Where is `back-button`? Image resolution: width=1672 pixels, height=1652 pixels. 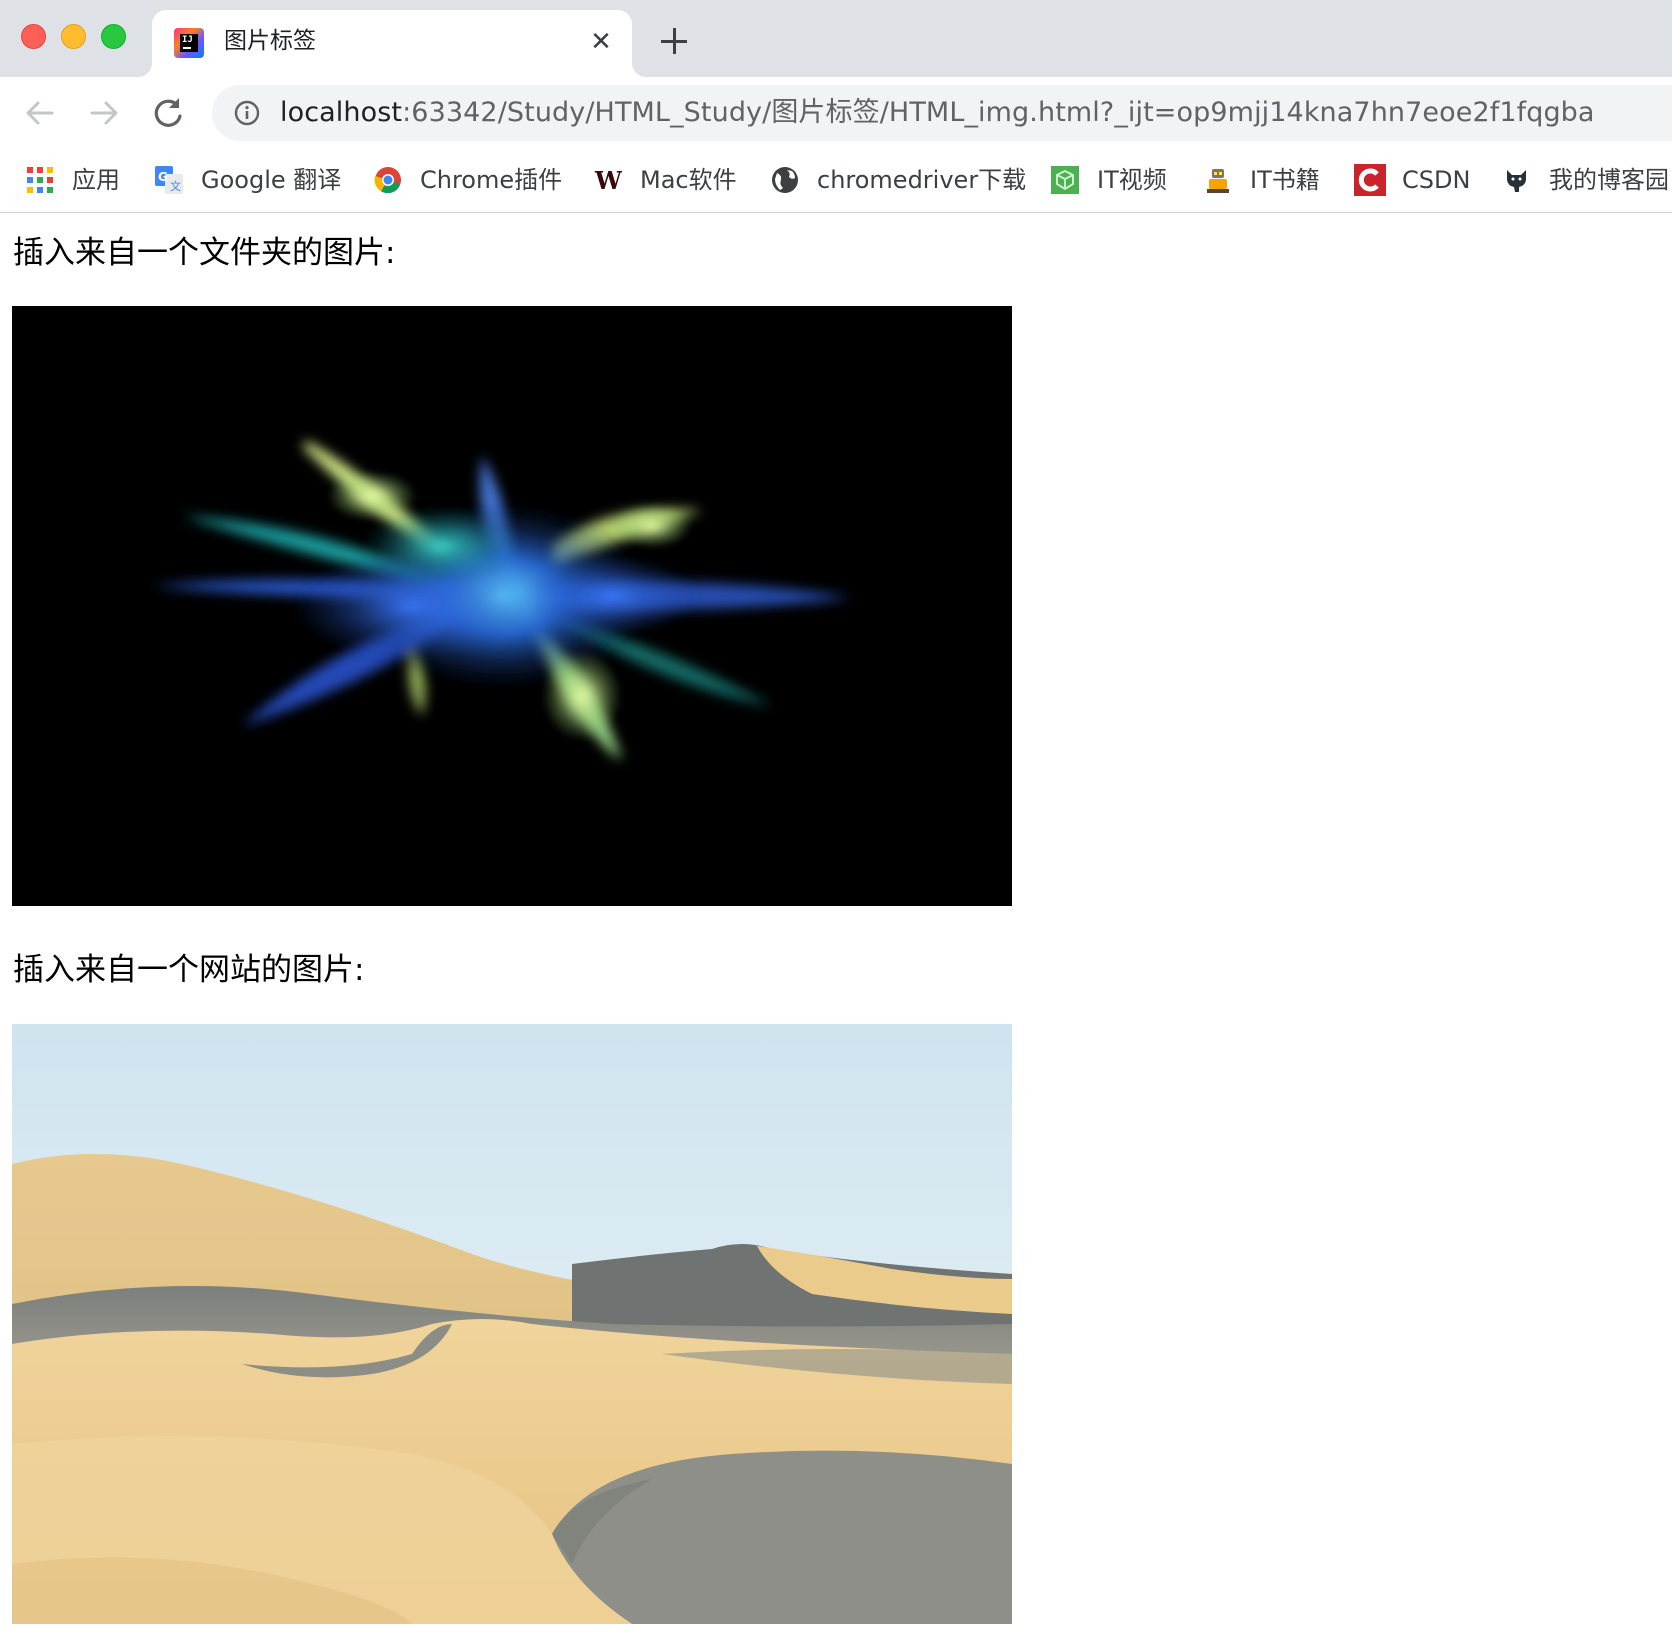 back-button is located at coordinates (40, 113).